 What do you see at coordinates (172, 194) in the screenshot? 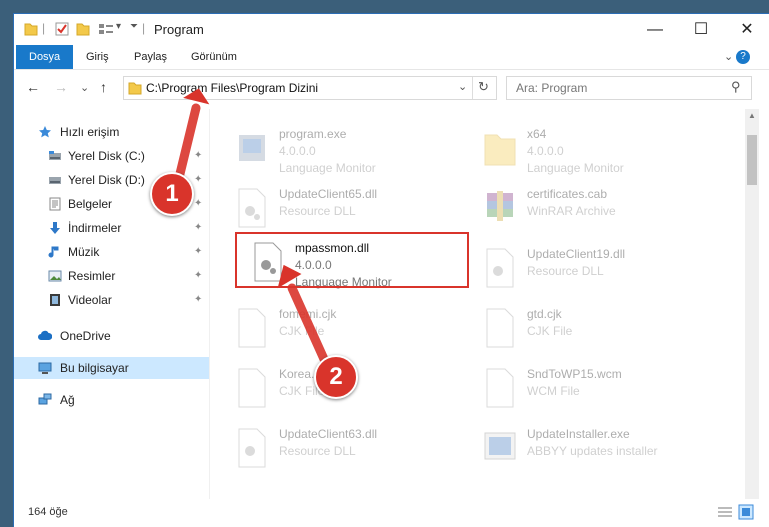
I see `step-1-badge: 1` at bounding box center [172, 194].